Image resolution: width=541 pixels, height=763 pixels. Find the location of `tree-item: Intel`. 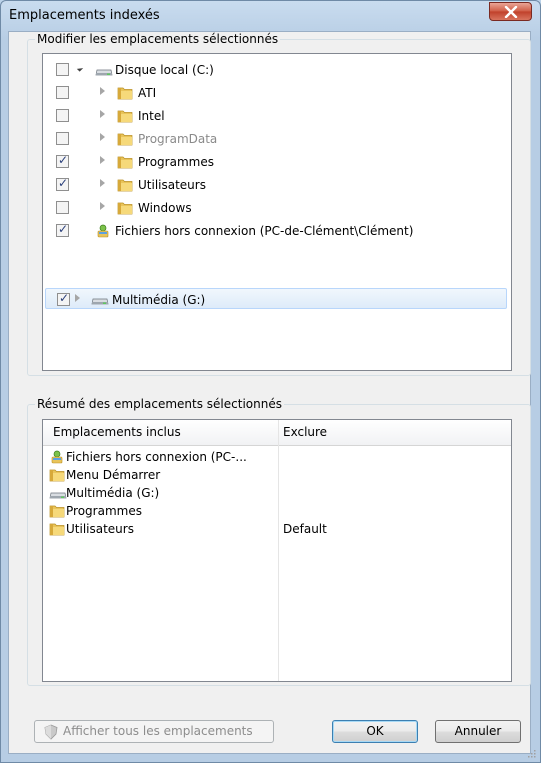

tree-item: Intel is located at coordinates (276, 116).